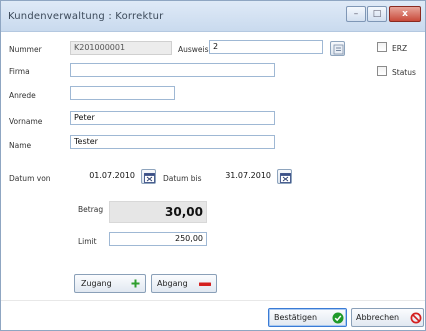  Describe the element at coordinates (30, 178) in the screenshot. I see `datum-von-label: Datum von` at that location.